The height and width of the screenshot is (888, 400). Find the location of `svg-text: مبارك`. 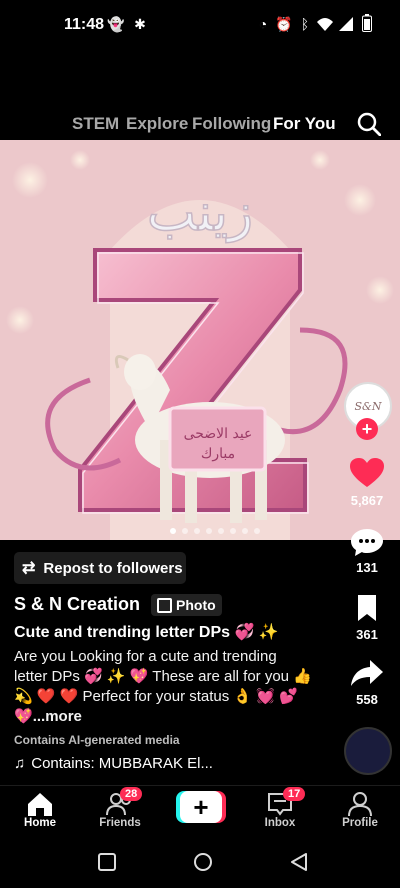

svg-text: مبارك is located at coordinates (218, 454).